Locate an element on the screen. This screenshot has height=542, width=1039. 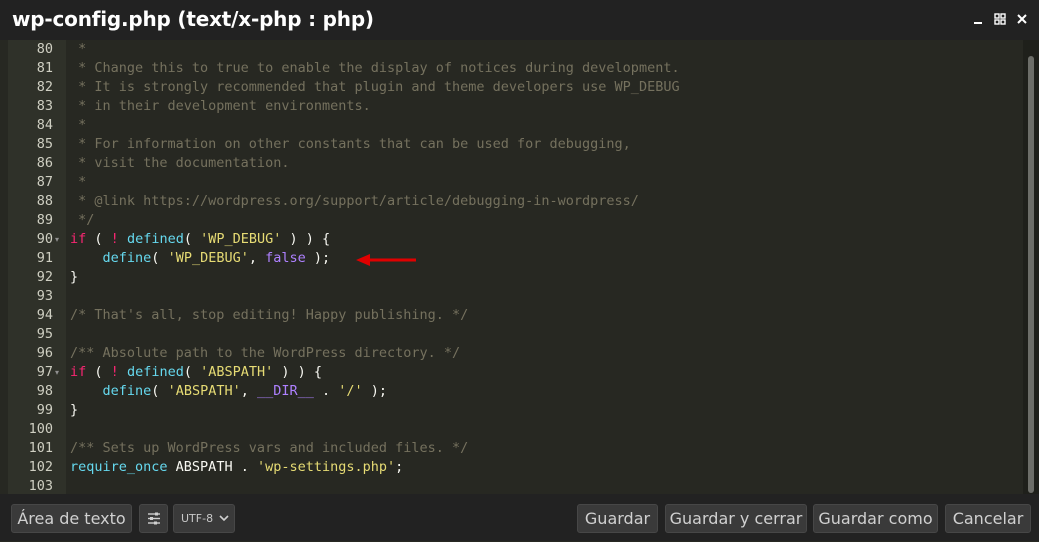
code-line: * visit the documentation. is located at coordinates (179, 163).